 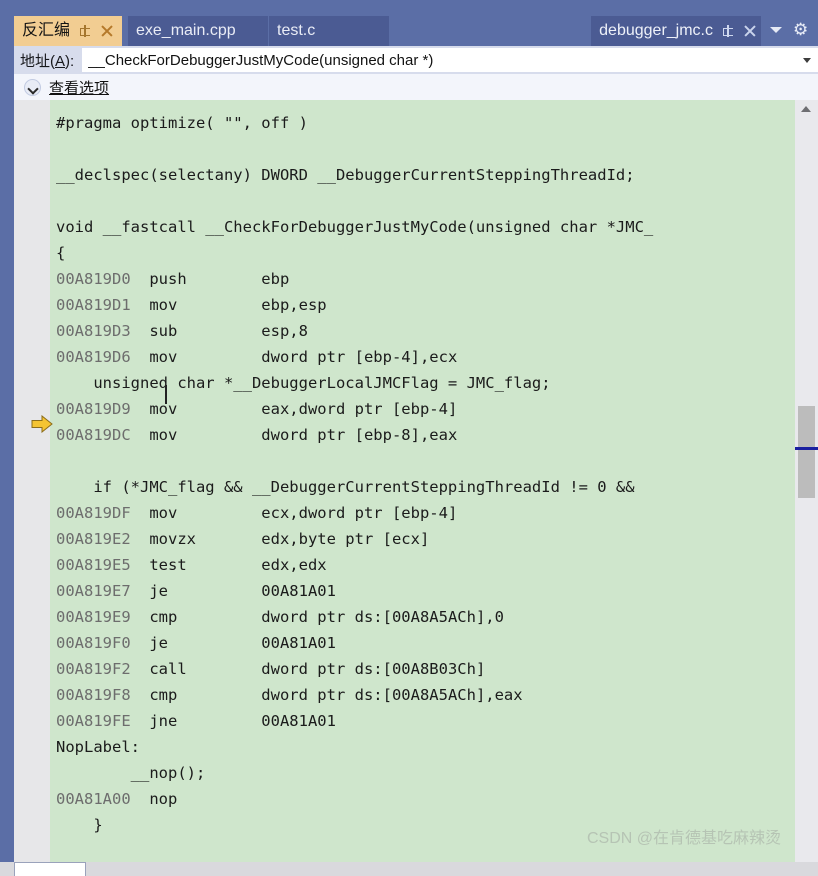 What do you see at coordinates (422, 721) in the screenshot?
I see `disassembly-line: 00A819FE jne 00A81A01` at bounding box center [422, 721].